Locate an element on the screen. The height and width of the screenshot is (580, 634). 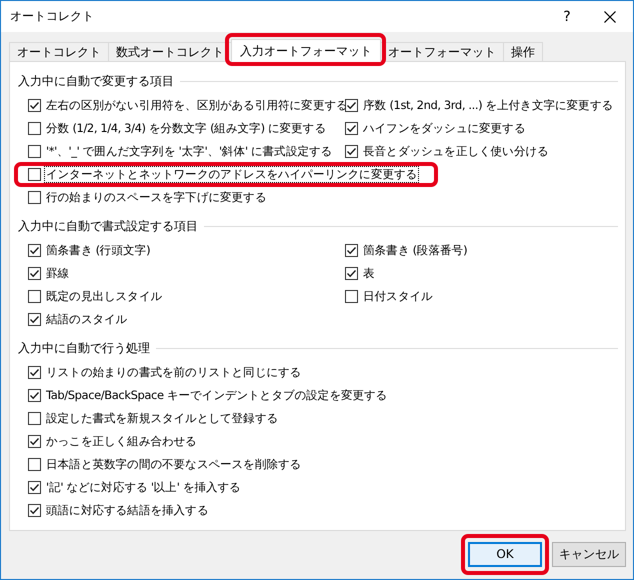
checkbox-option: かっこを正しく組み合わせる is located at coordinates (113, 441).